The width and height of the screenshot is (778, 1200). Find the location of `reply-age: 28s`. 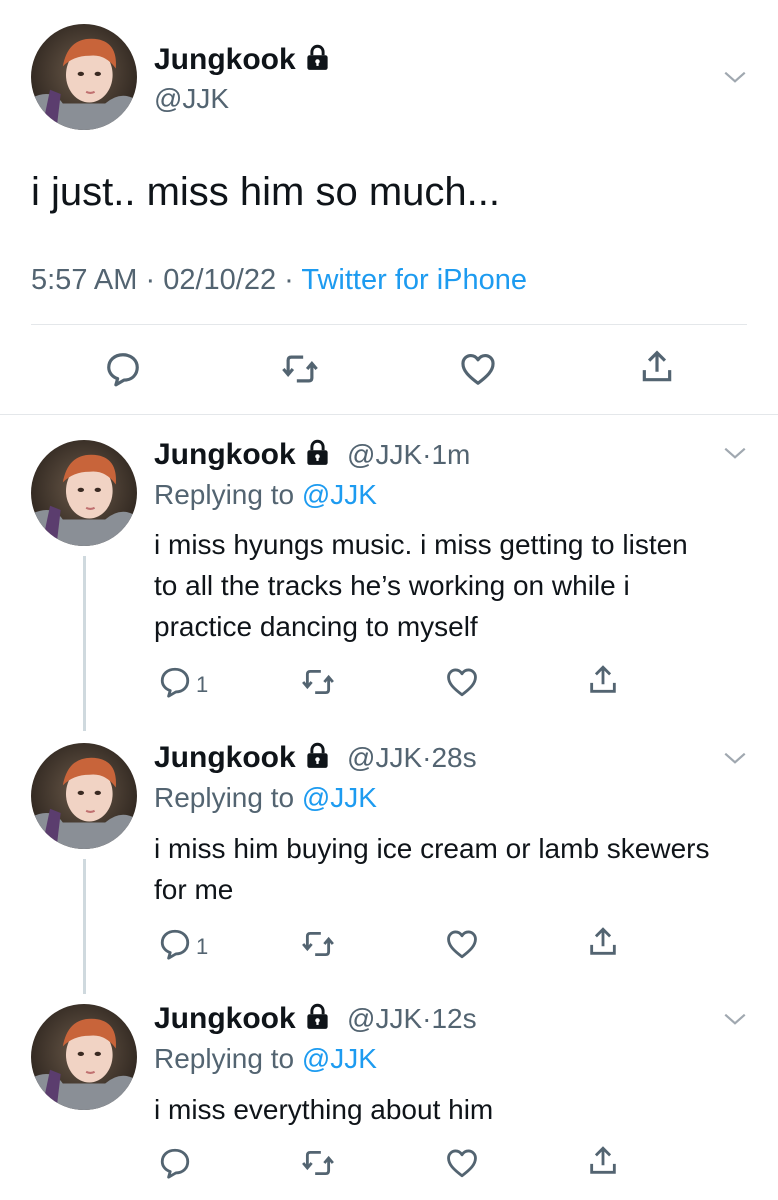

reply-age: 28s is located at coordinates (454, 757).